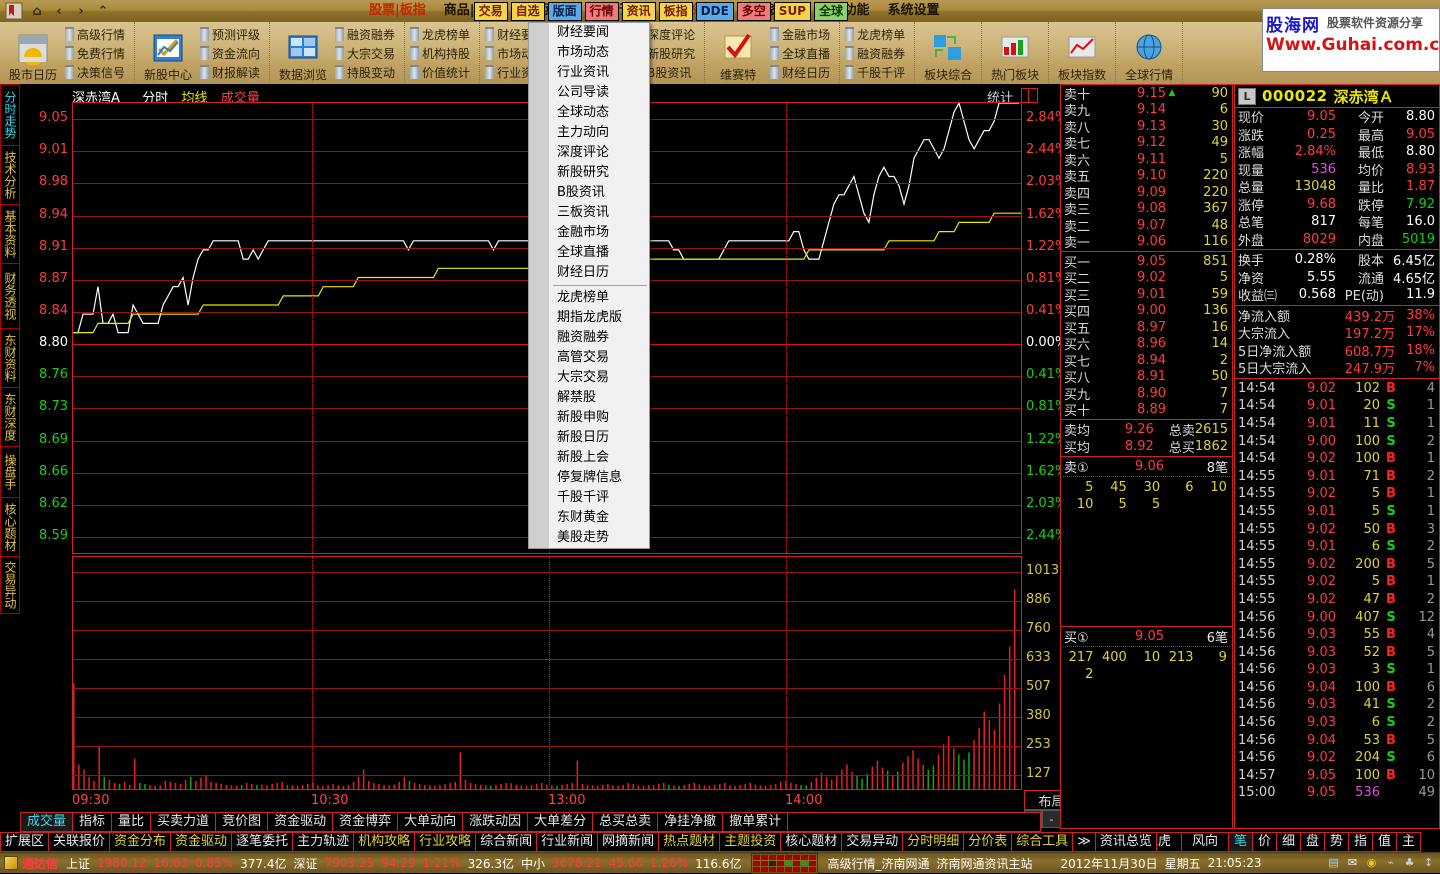  What do you see at coordinates (589, 173) in the screenshot?
I see `dropdown-item-7: 新股研究` at bounding box center [589, 173].